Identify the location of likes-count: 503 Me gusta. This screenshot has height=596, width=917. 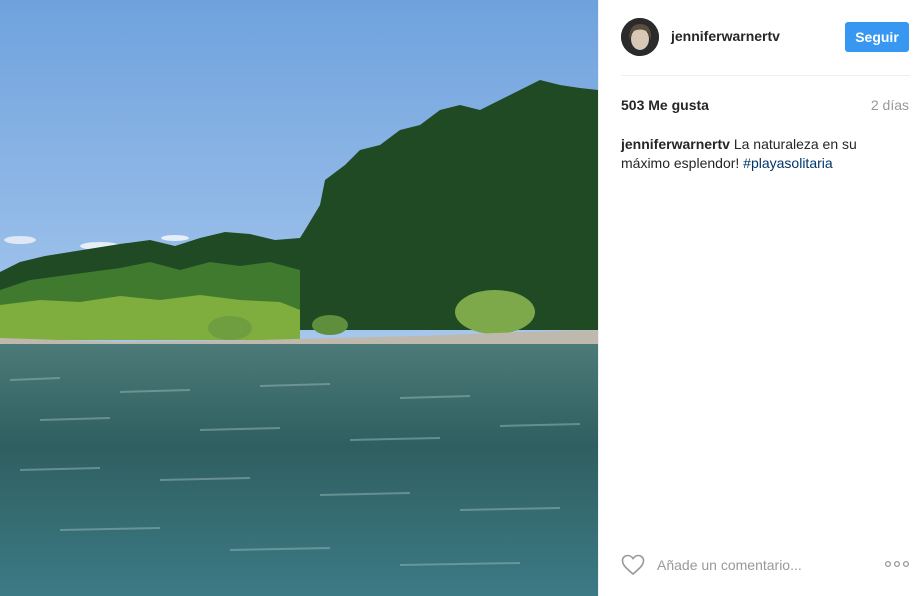
(665, 105).